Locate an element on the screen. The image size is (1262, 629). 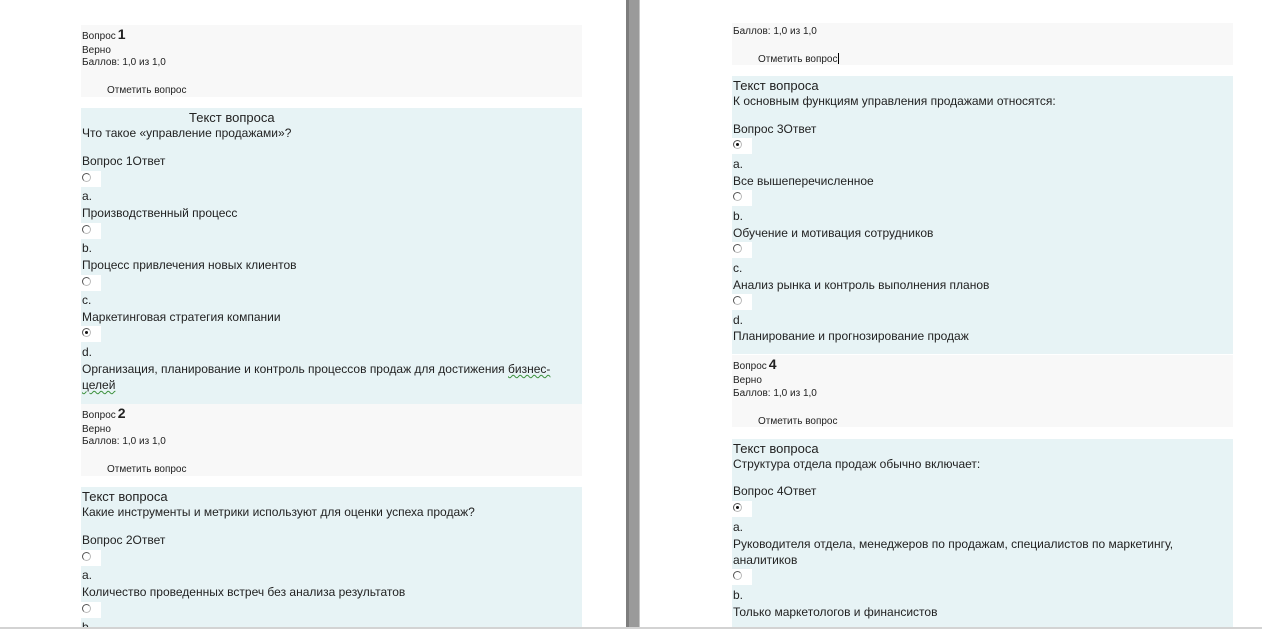
question-number-line: Вопрос 2 is located at coordinates (104, 413).